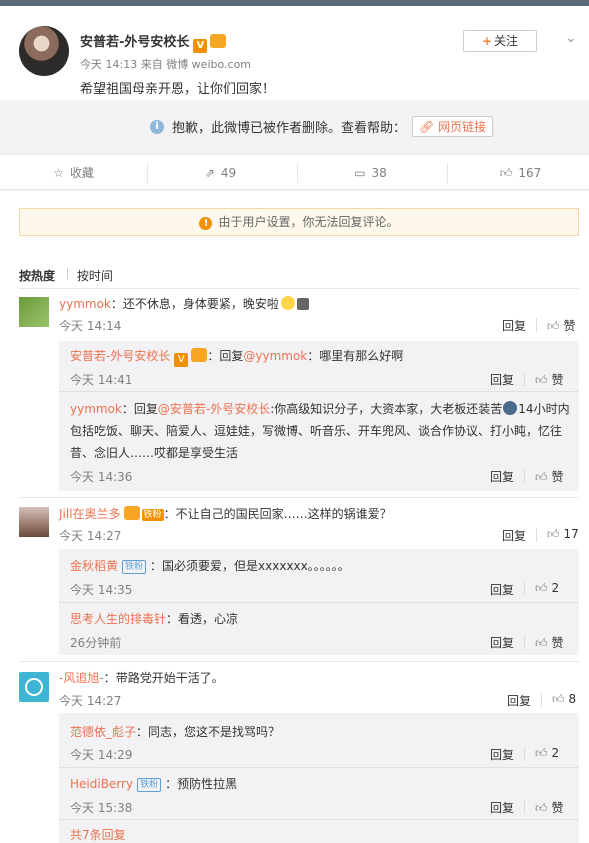 This screenshot has width=589, height=843. What do you see at coordinates (518, 173) in the screenshot?
I see `like-button: 👍︎ 167` at bounding box center [518, 173].